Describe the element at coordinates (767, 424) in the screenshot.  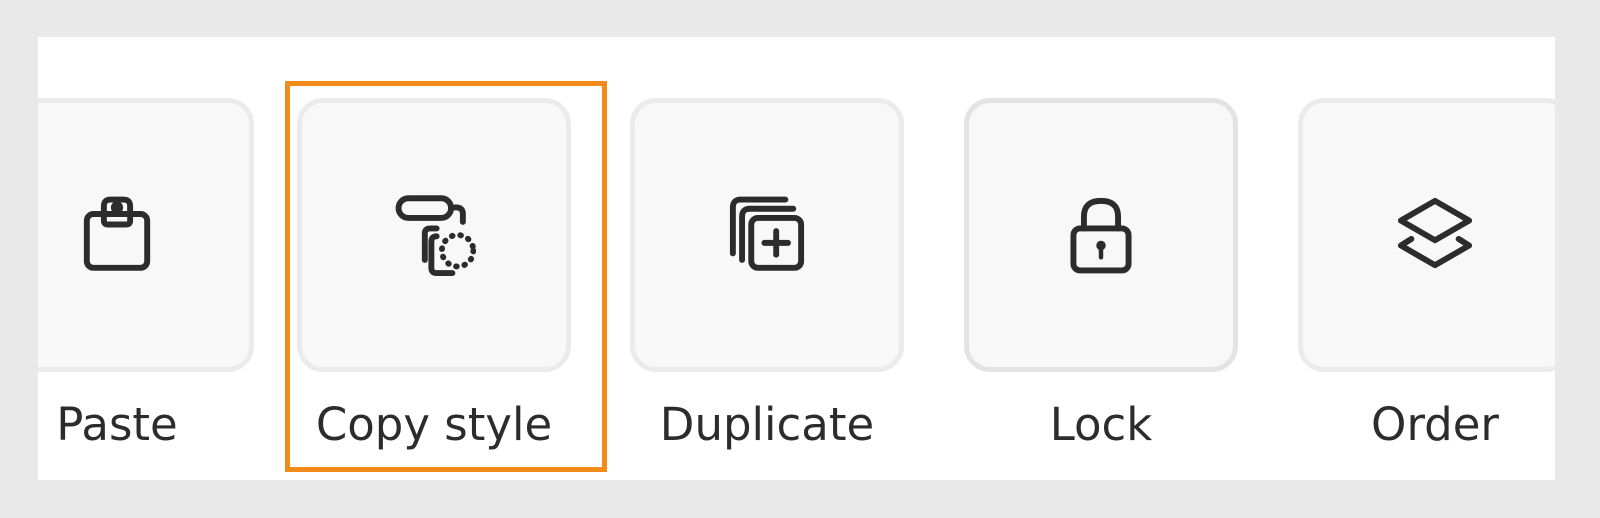
I see `duplicate-label: Duplicate` at that location.